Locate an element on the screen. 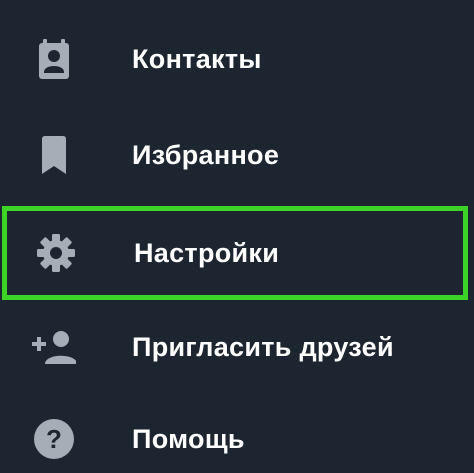 This screenshot has width=474, height=473. menu-item-label: Пригласить друзей is located at coordinates (263, 346).